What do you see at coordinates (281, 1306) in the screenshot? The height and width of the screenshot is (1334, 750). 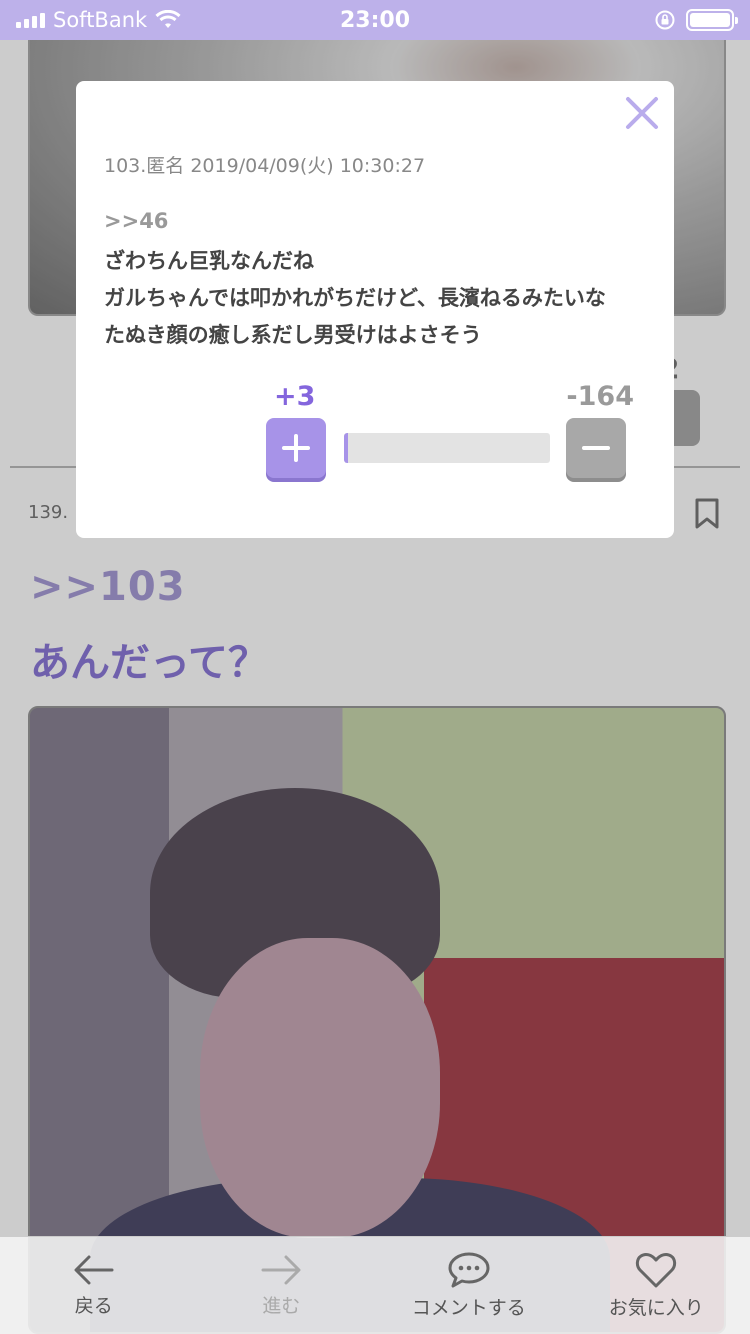 I see `forward-label: 進む` at bounding box center [281, 1306].